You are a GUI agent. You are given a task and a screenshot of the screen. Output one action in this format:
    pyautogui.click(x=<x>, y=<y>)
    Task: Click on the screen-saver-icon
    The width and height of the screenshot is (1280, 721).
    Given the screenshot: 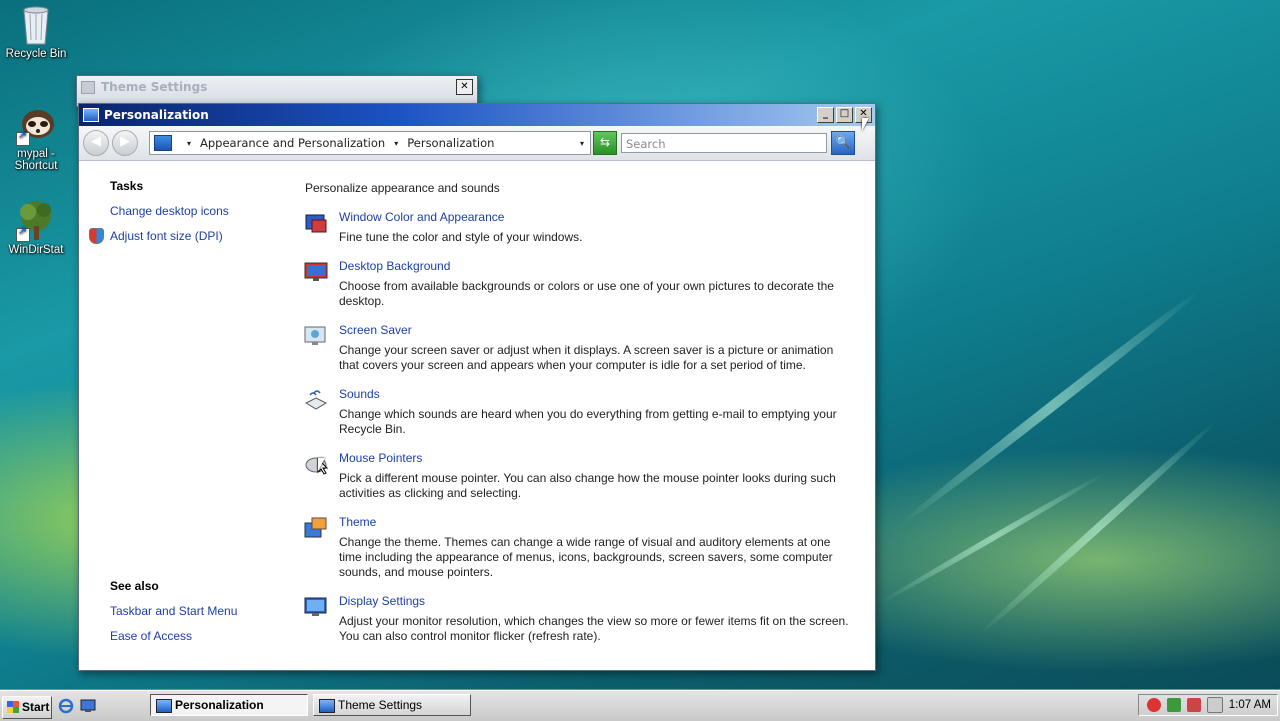 What is the action you would take?
    pyautogui.click(x=315, y=335)
    